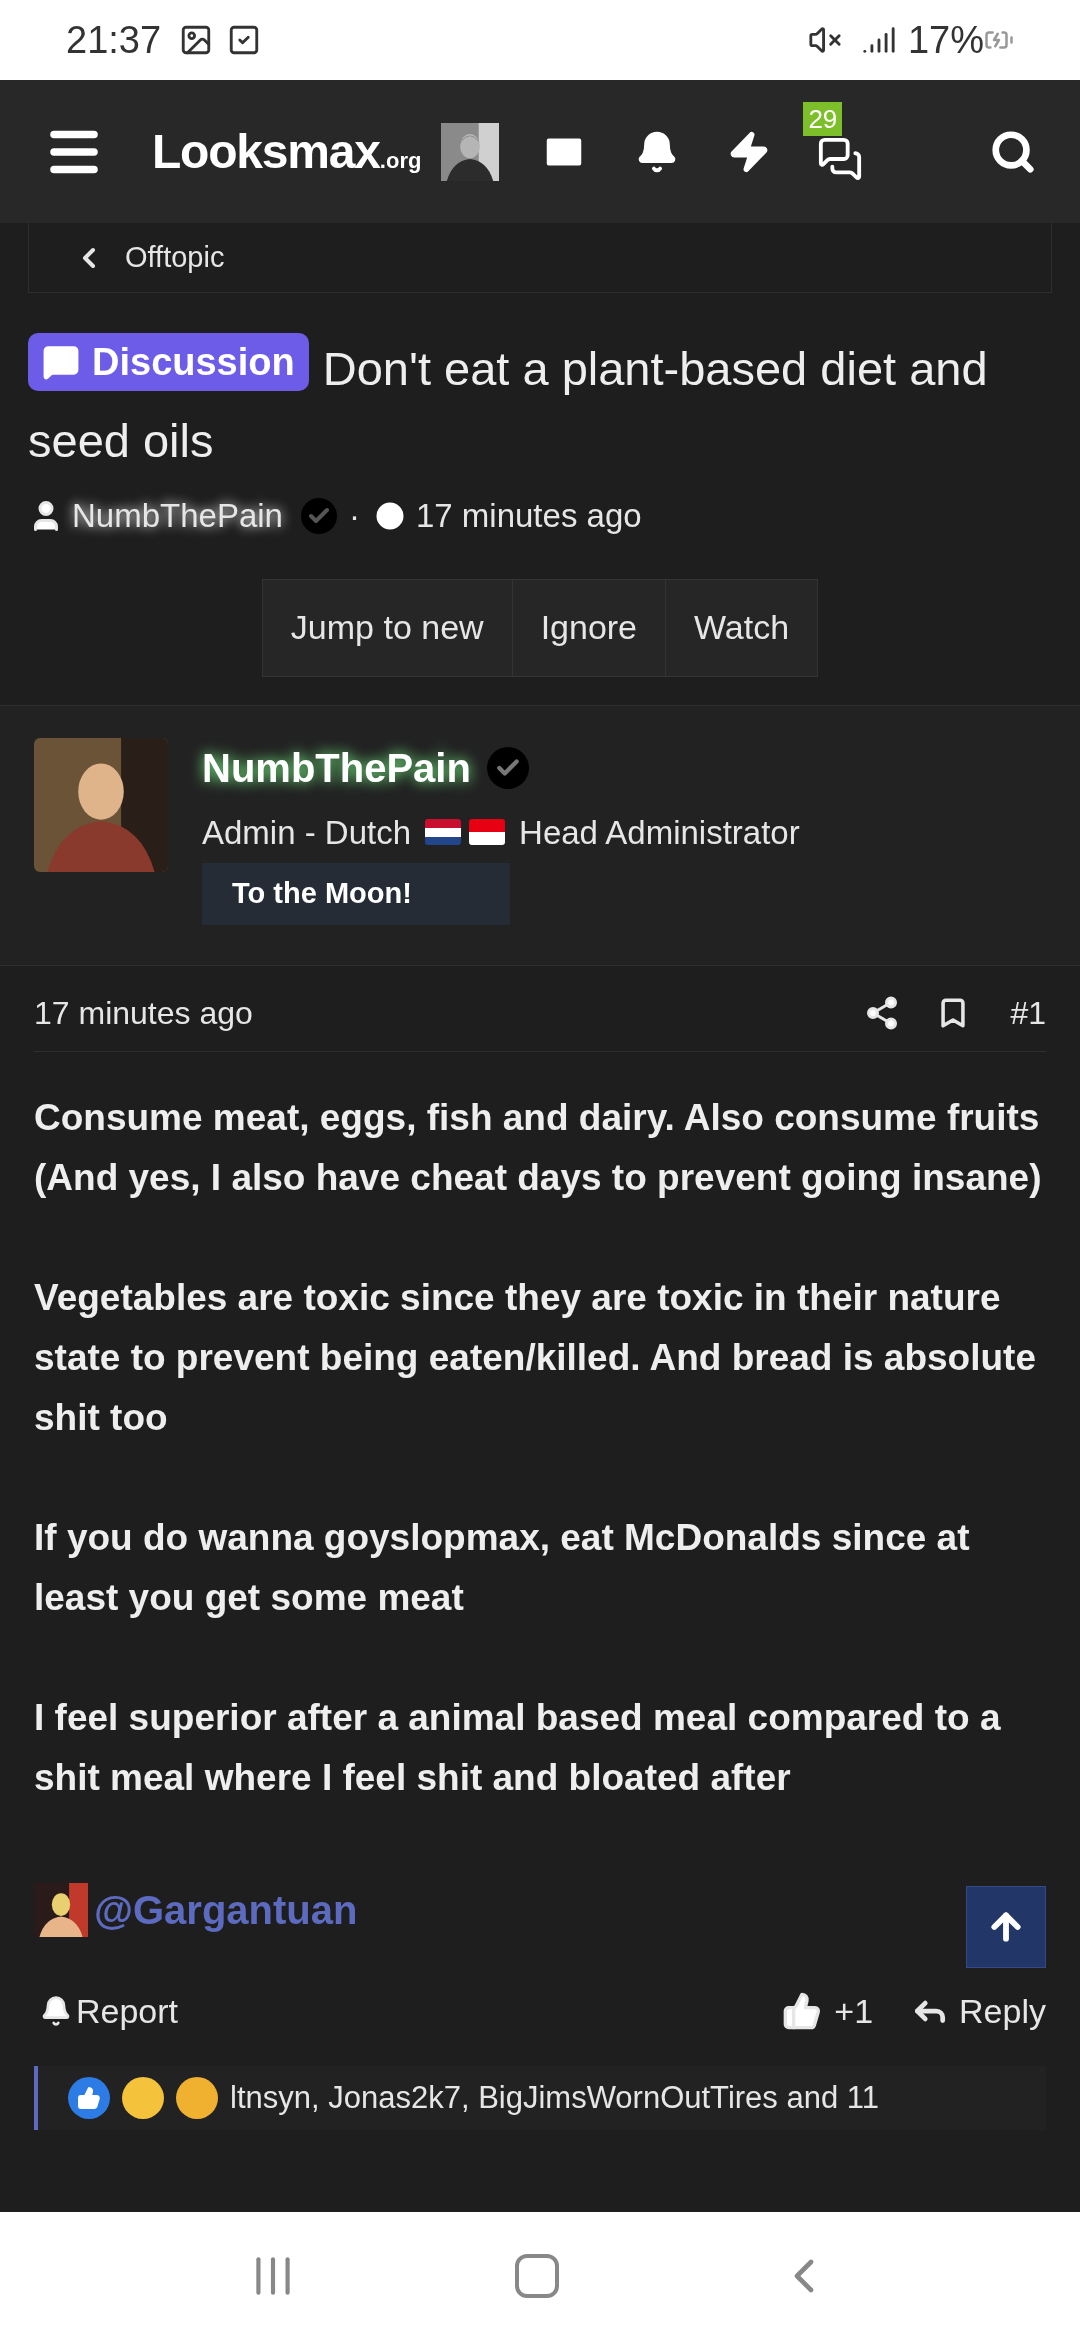 This screenshot has width=1080, height=2340. What do you see at coordinates (387, 627) in the screenshot?
I see `thread-action-button: Jump to new` at bounding box center [387, 627].